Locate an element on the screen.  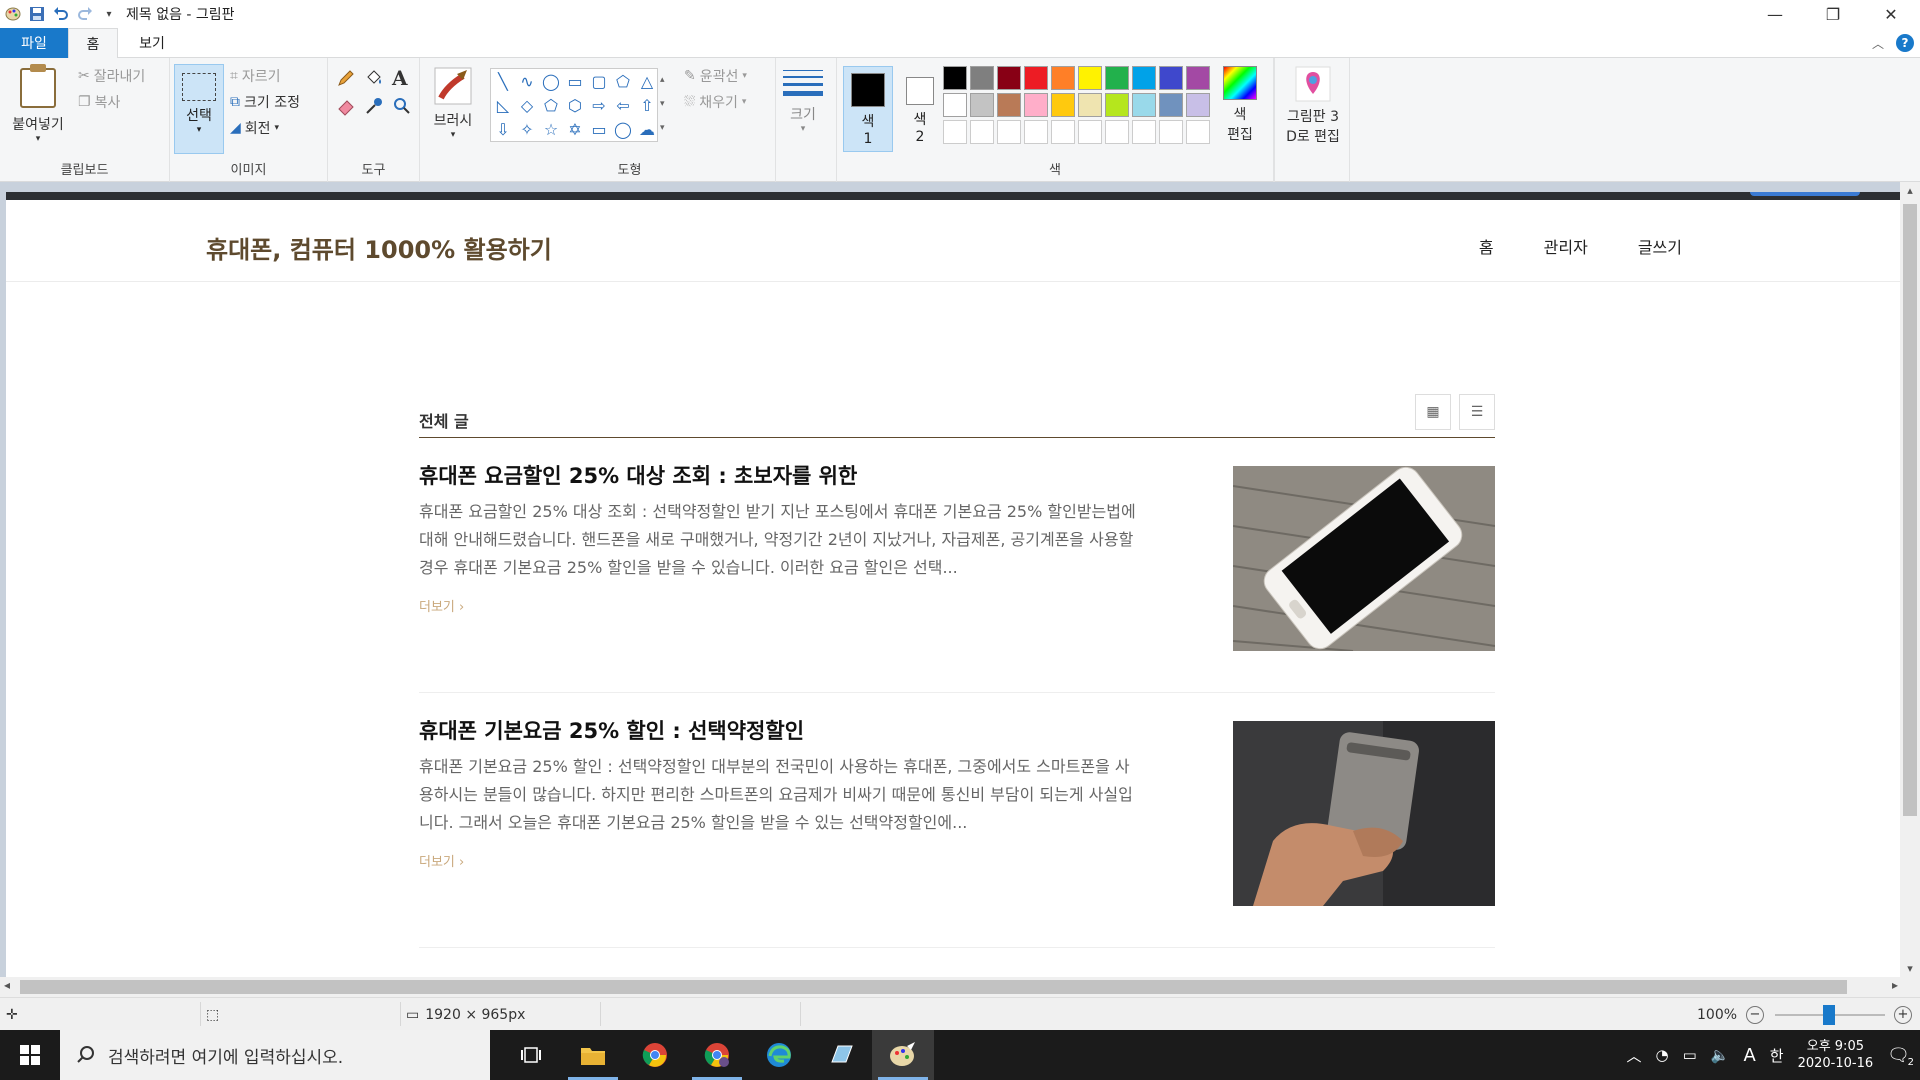
scroll-up-icon: ▴ is located at coordinates (1910, 190).